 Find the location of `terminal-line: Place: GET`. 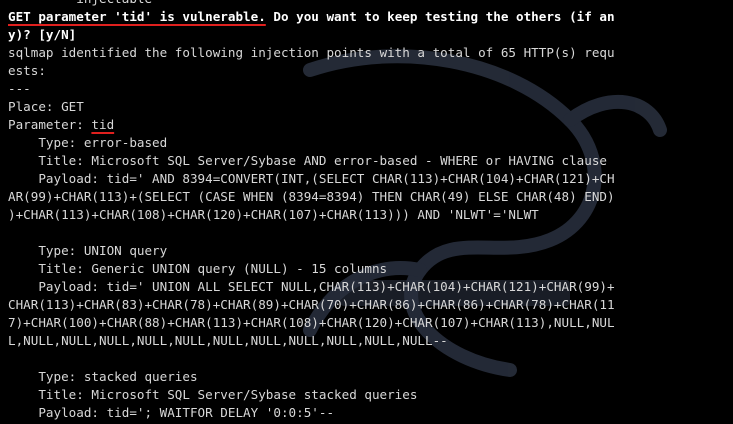

terminal-line: Place: GET is located at coordinates (370, 107).